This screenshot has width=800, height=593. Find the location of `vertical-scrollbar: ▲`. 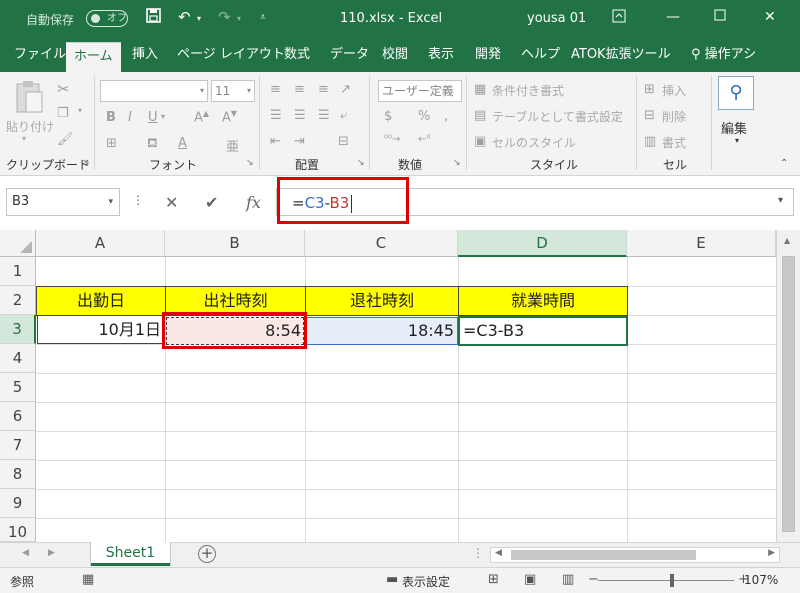

vertical-scrollbar: ▲ is located at coordinates (788, 386).